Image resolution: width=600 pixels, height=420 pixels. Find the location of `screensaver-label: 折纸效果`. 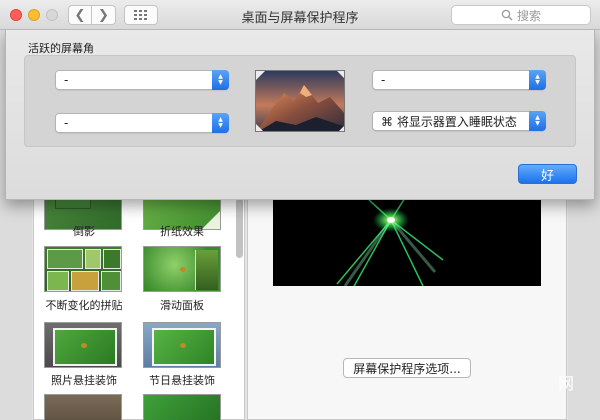

screensaver-label: 折纸效果 is located at coordinates (182, 231).